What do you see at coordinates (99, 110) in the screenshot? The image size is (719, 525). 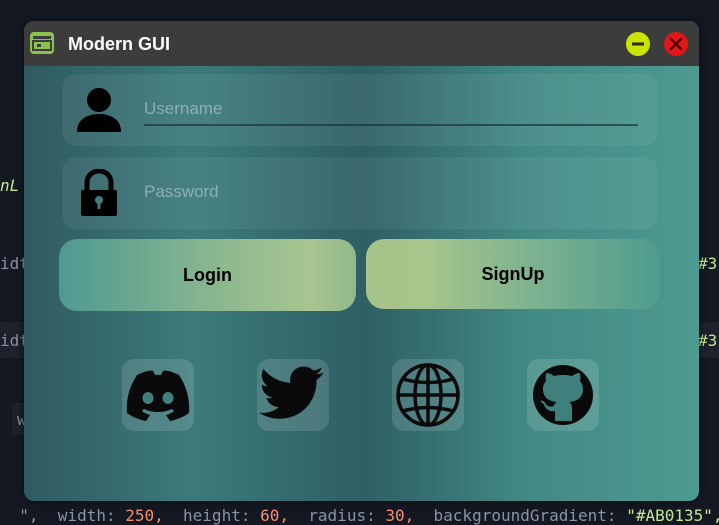 I see `user-icon` at bounding box center [99, 110].